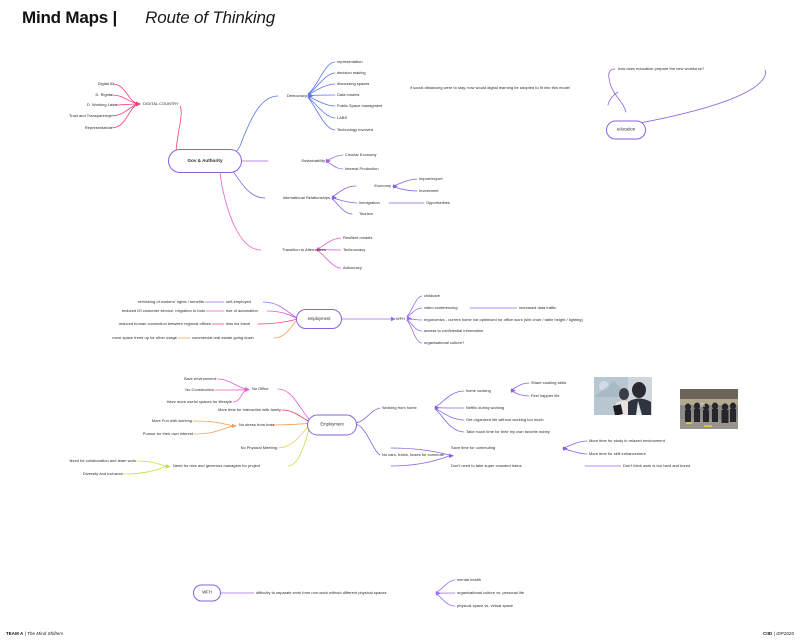 This screenshot has height=641, width=800. I want to click on node-representation: representation, so click(350, 62).